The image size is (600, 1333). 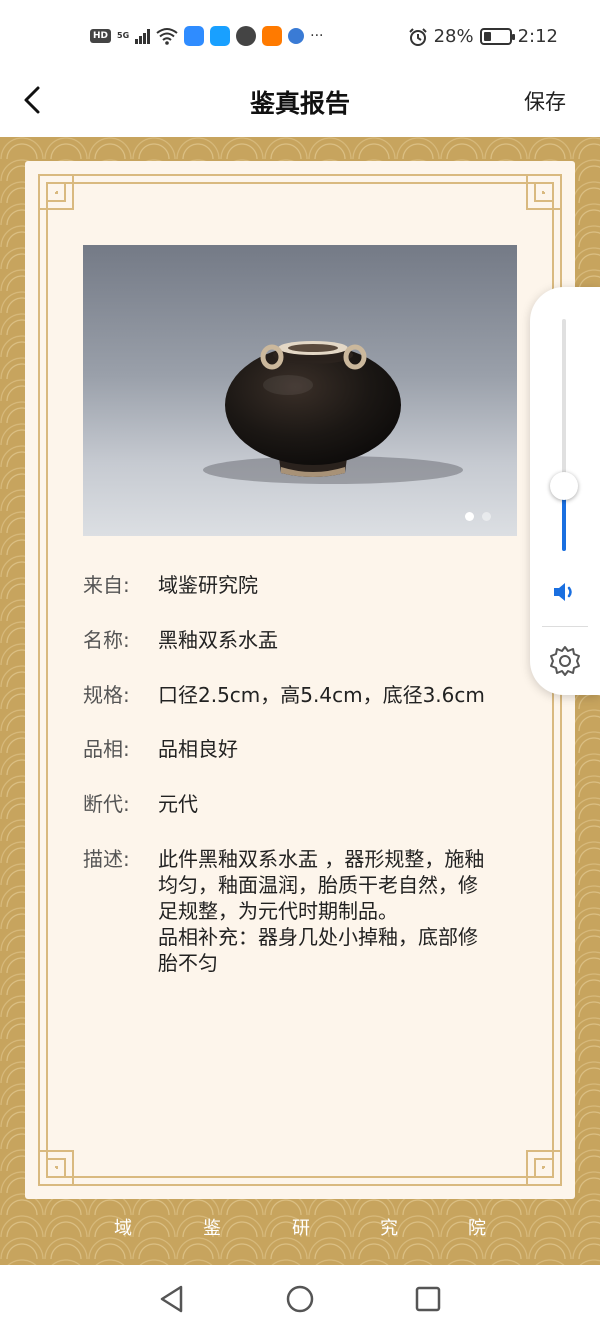 What do you see at coordinates (106, 640) in the screenshot?
I see `info-label: 名称:` at bounding box center [106, 640].